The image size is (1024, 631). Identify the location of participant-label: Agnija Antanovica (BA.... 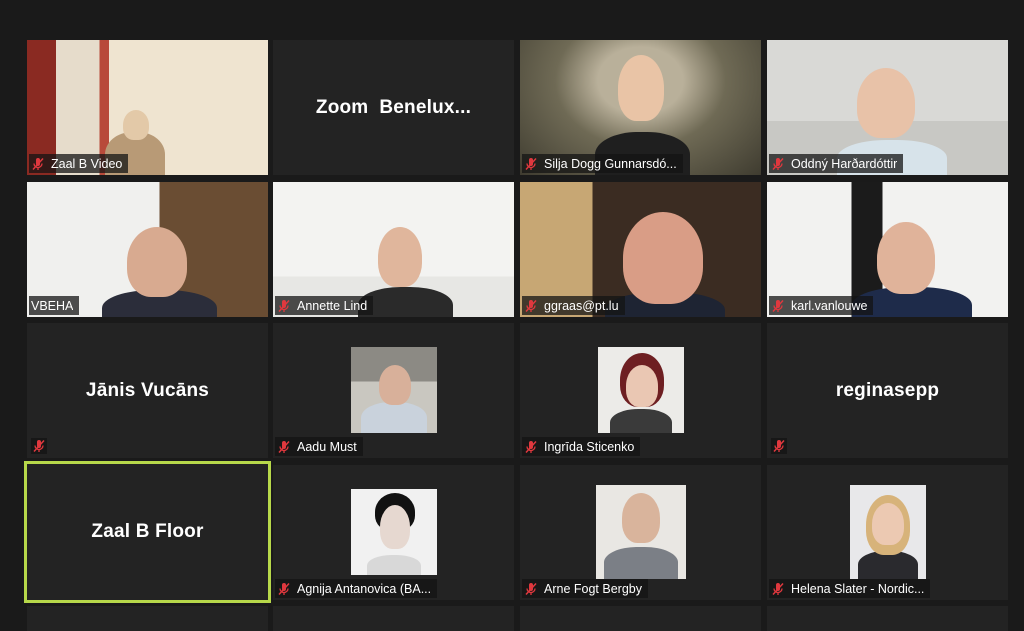
(356, 588).